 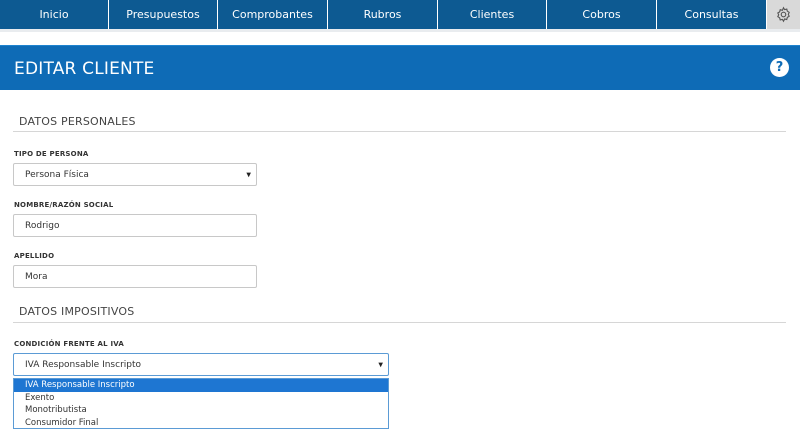 What do you see at coordinates (712, 14) in the screenshot?
I see `nav-item-consultas: Consultas` at bounding box center [712, 14].